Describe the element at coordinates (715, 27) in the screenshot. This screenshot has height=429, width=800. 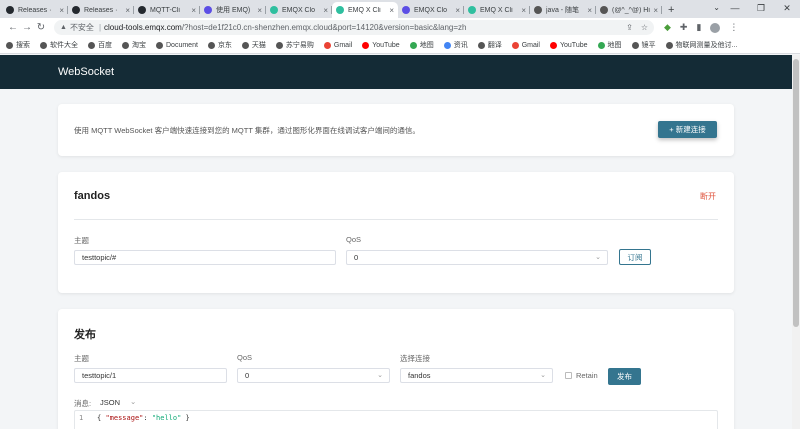
I see `profile-avatar-icon` at that location.